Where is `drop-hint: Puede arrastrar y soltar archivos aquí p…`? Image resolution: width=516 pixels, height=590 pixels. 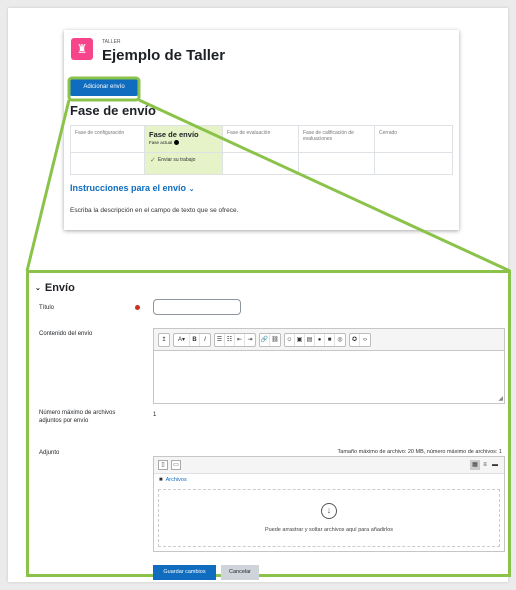 drop-hint: Puede arrastrar y soltar archivos aquí p… is located at coordinates (329, 530).